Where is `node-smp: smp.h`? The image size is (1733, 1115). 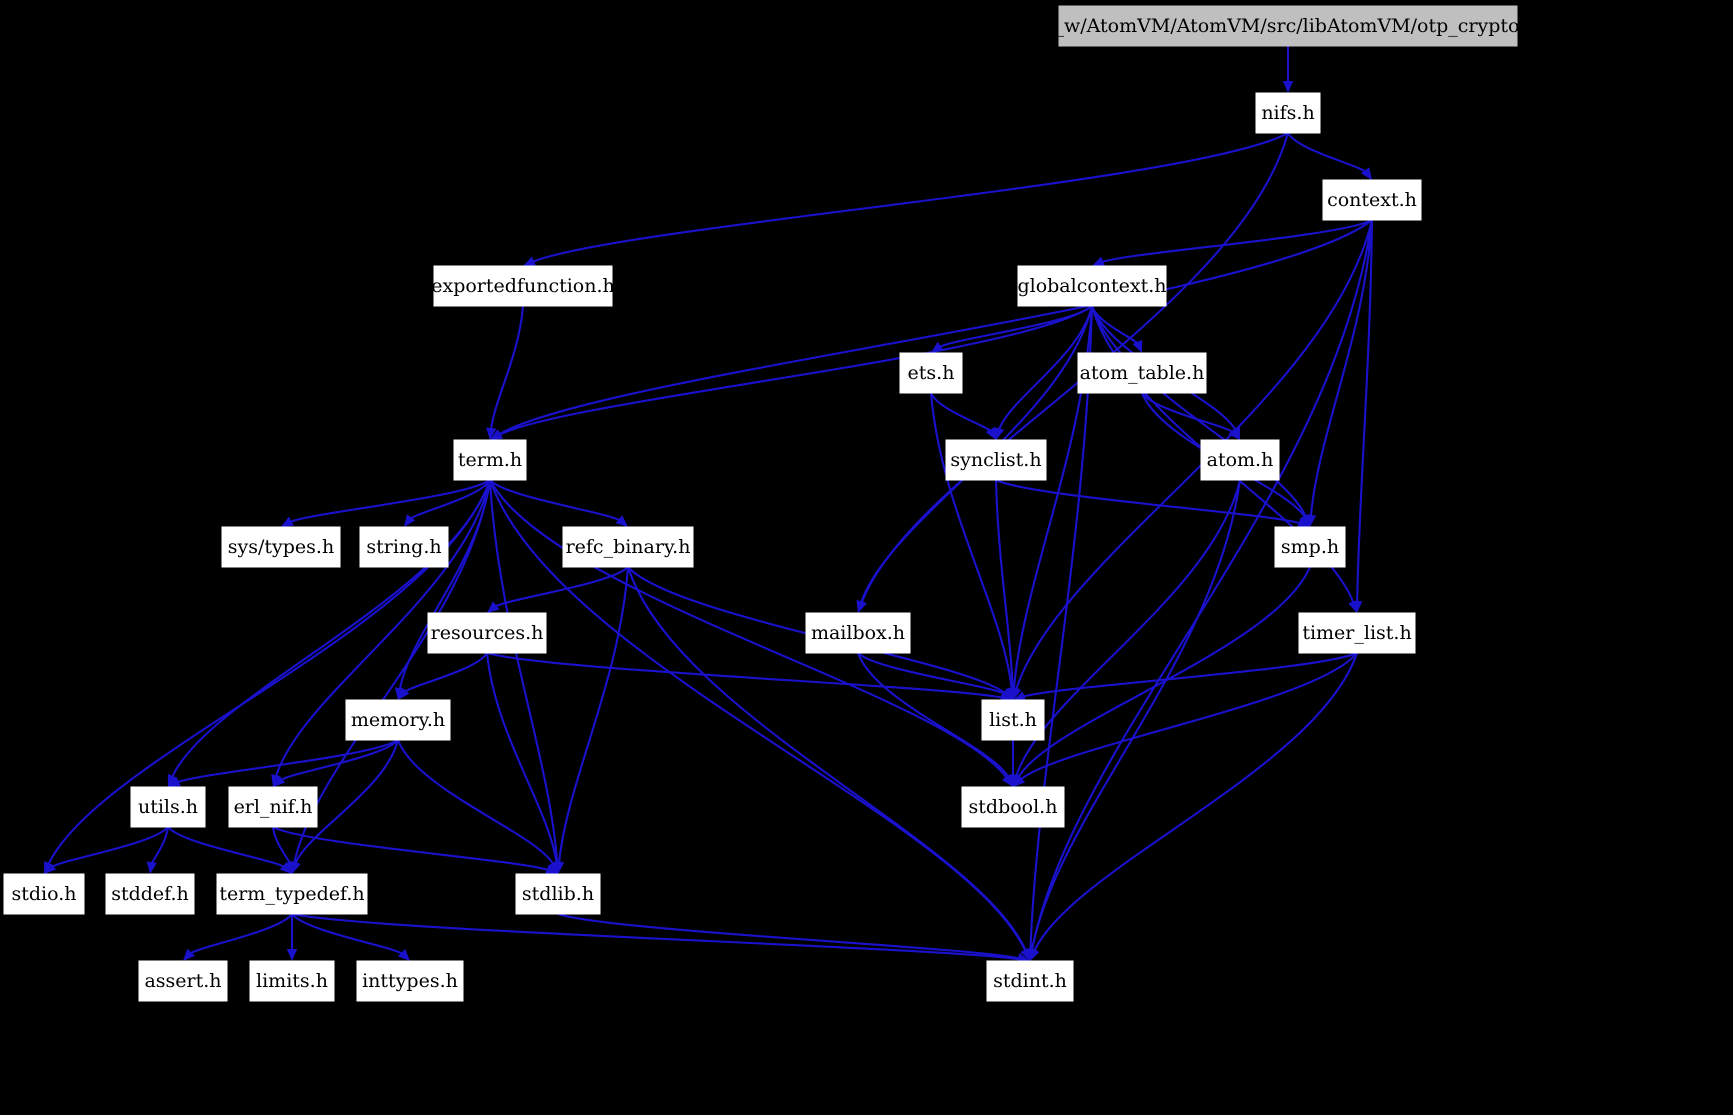 node-smp: smp.h is located at coordinates (1310, 547).